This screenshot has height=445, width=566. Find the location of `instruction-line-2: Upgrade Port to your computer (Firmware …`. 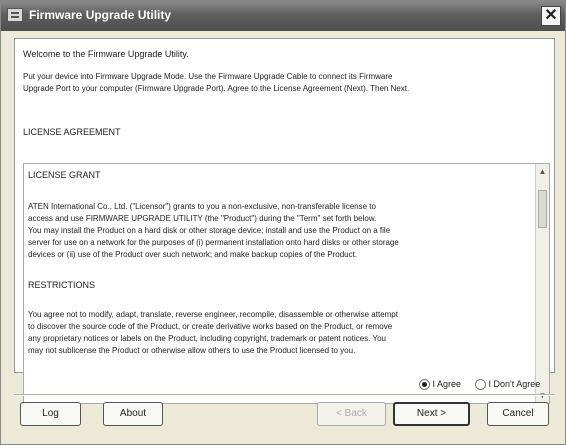

instruction-line-2: Upgrade Port to your computer (Firmware … is located at coordinates (216, 88).